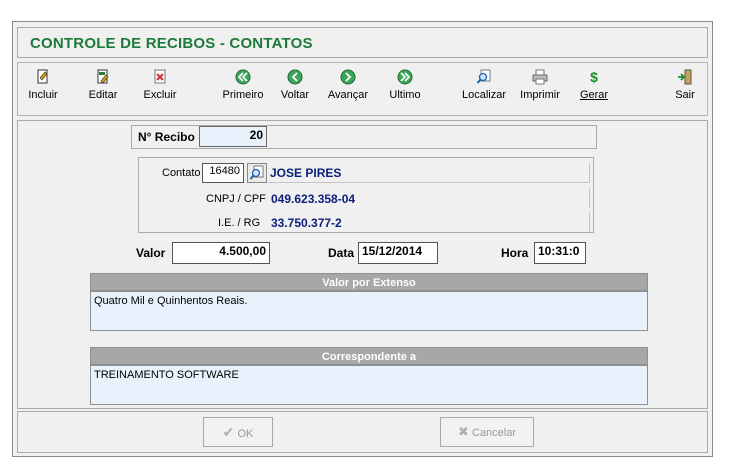 The height and width of the screenshot is (473, 734). What do you see at coordinates (43, 85) in the screenshot?
I see `incluir-button: Incluir` at bounding box center [43, 85].